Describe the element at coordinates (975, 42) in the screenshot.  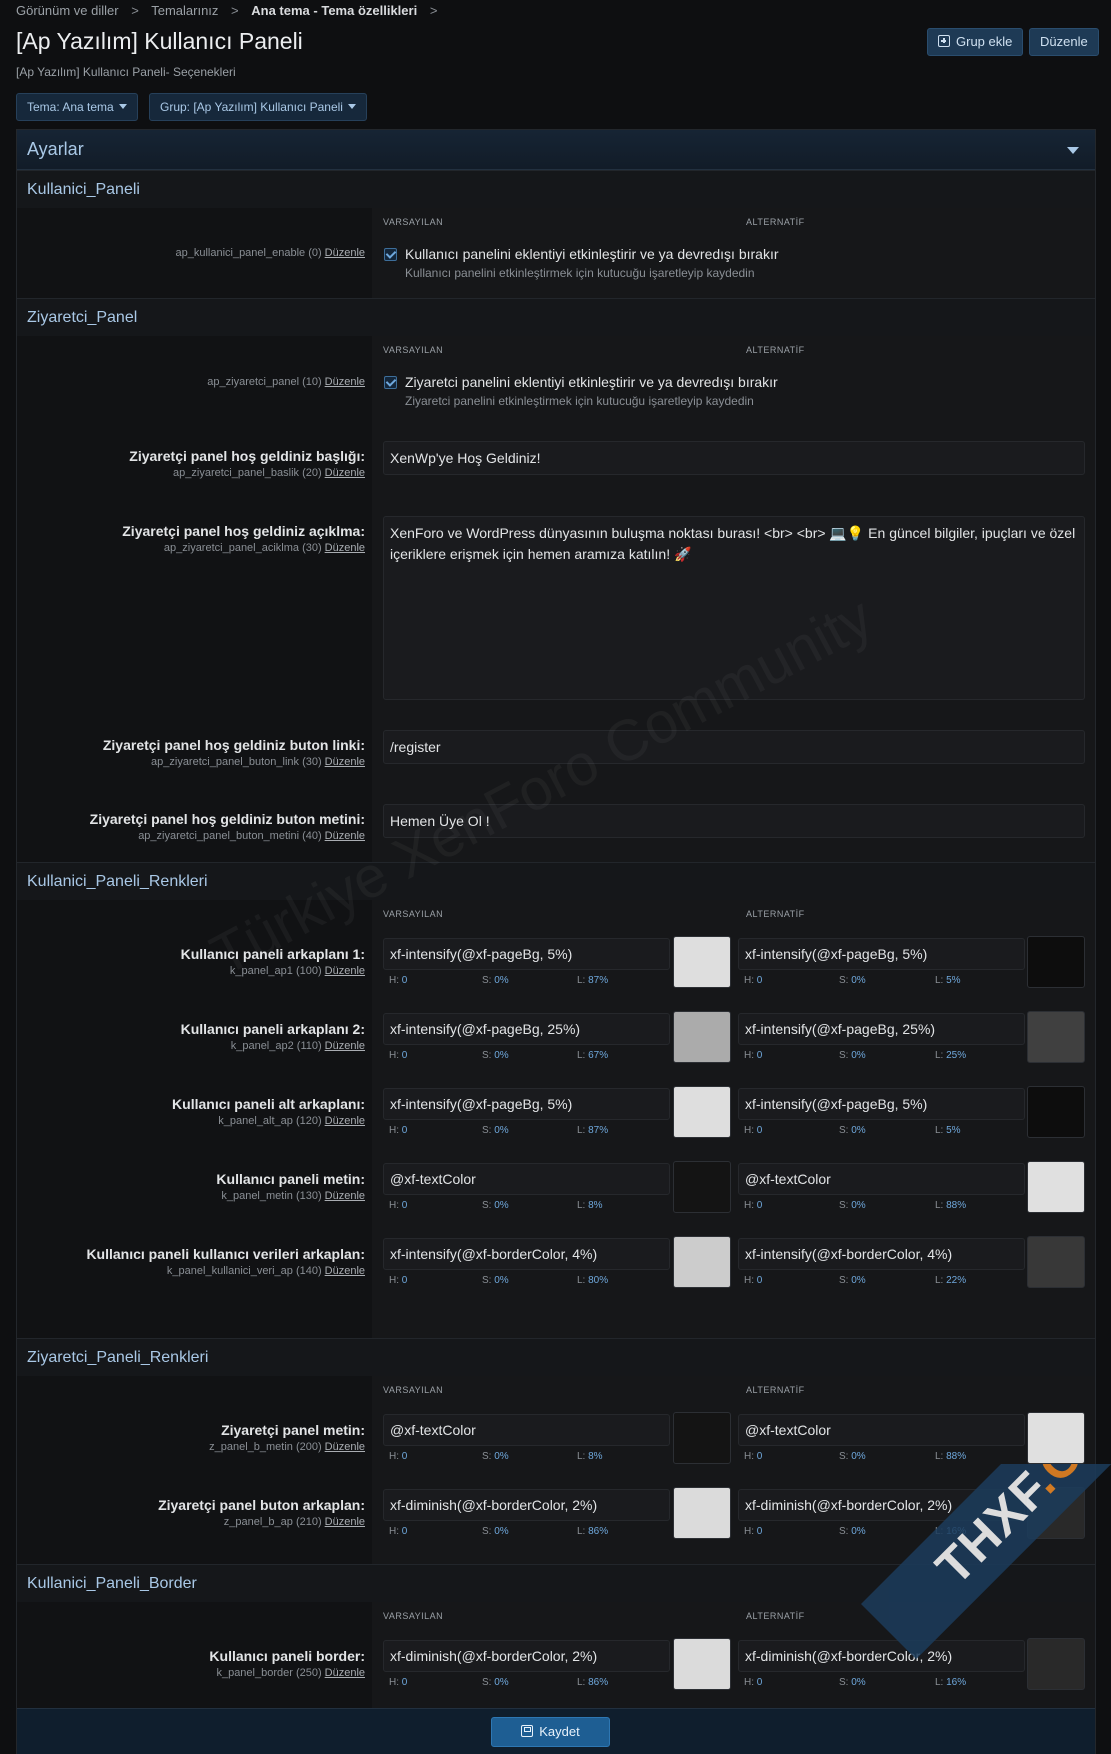
I see `add-group-button: Grup ekle` at that location.